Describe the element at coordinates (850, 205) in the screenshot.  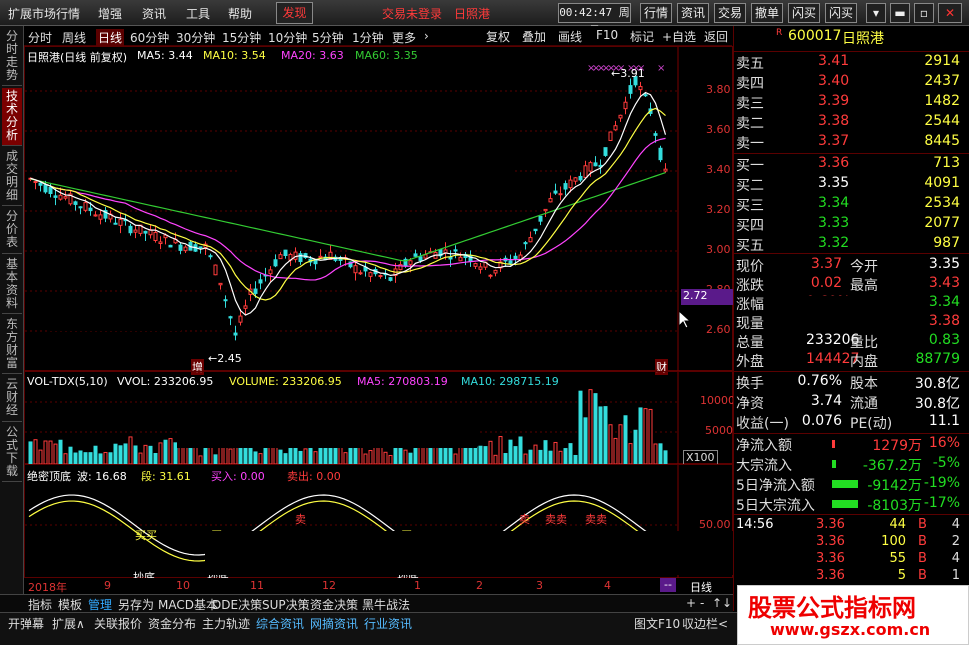
I see `bid-row: 买三 3.34 2534` at that location.